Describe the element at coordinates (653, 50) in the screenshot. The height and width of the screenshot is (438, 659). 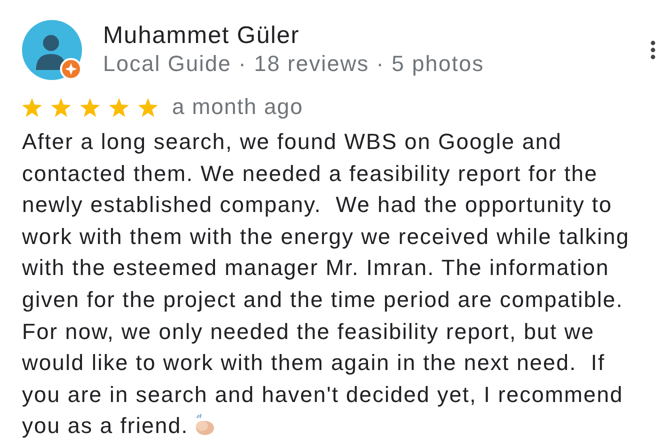
I see `more-options-icon` at that location.